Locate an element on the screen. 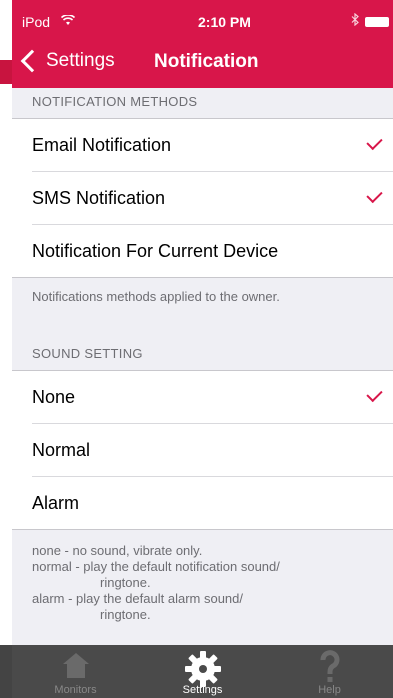  left-edge-strip is located at coordinates (6, 349).